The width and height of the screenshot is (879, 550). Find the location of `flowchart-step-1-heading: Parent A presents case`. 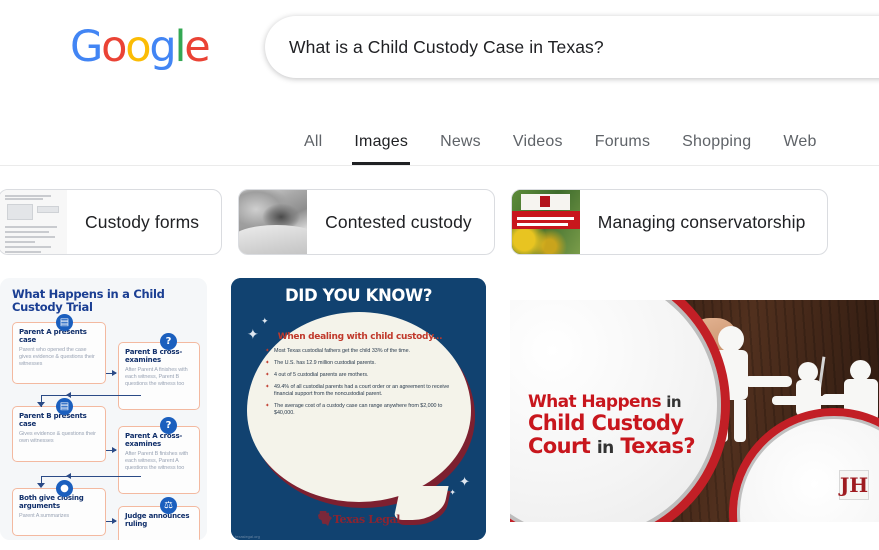

flowchart-step-1-heading: Parent A presents case is located at coordinates (53, 336).